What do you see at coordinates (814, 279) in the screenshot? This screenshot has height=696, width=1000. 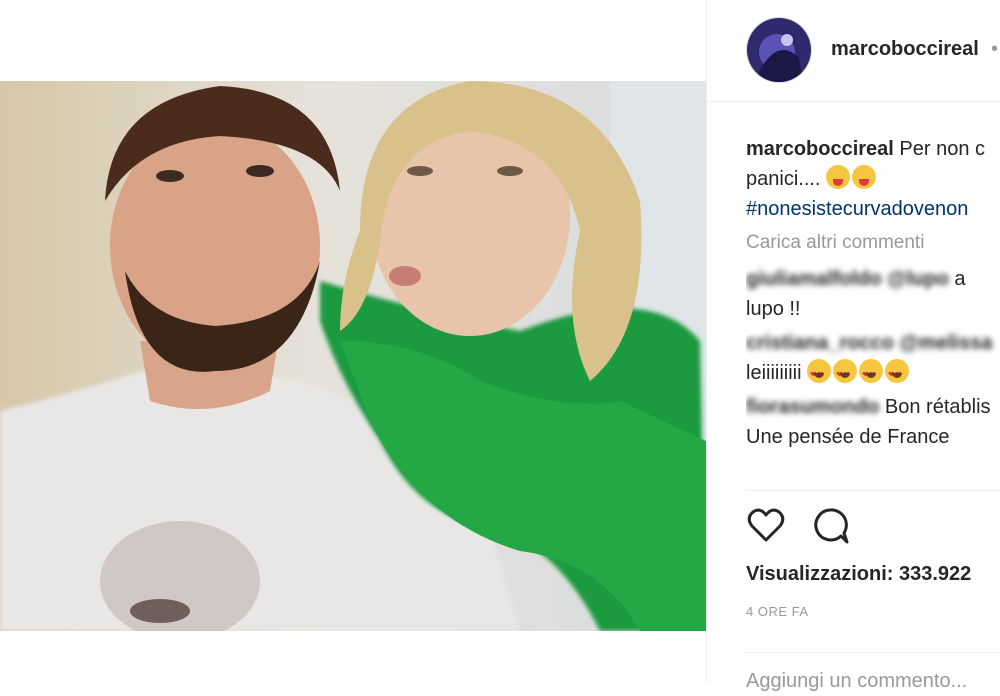 I see `comment-username: giuliamalfoldo` at bounding box center [814, 279].